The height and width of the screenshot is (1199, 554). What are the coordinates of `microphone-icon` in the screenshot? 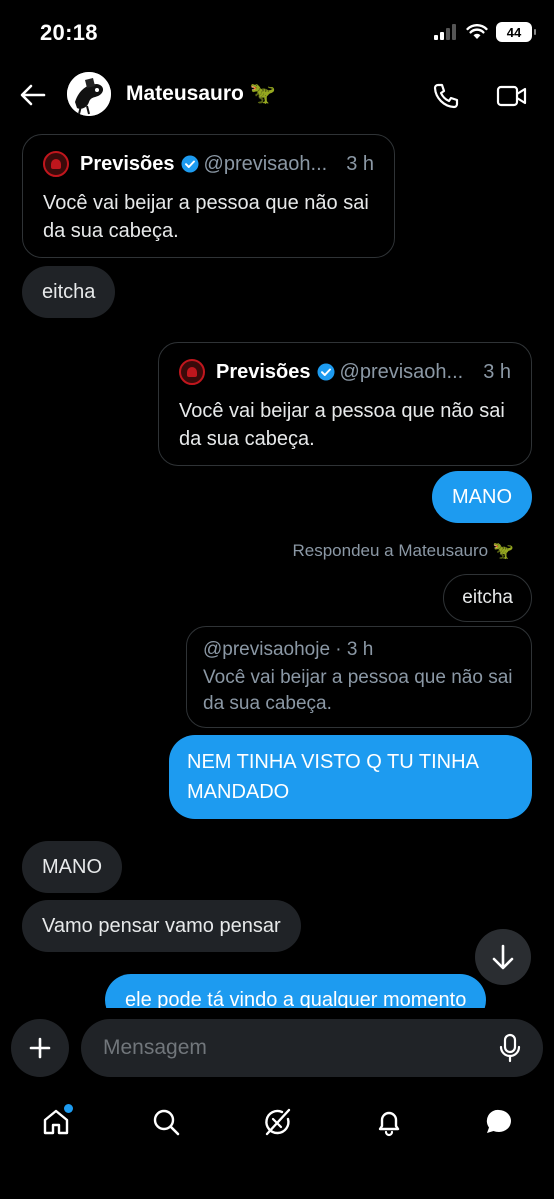 It's located at (510, 1048).